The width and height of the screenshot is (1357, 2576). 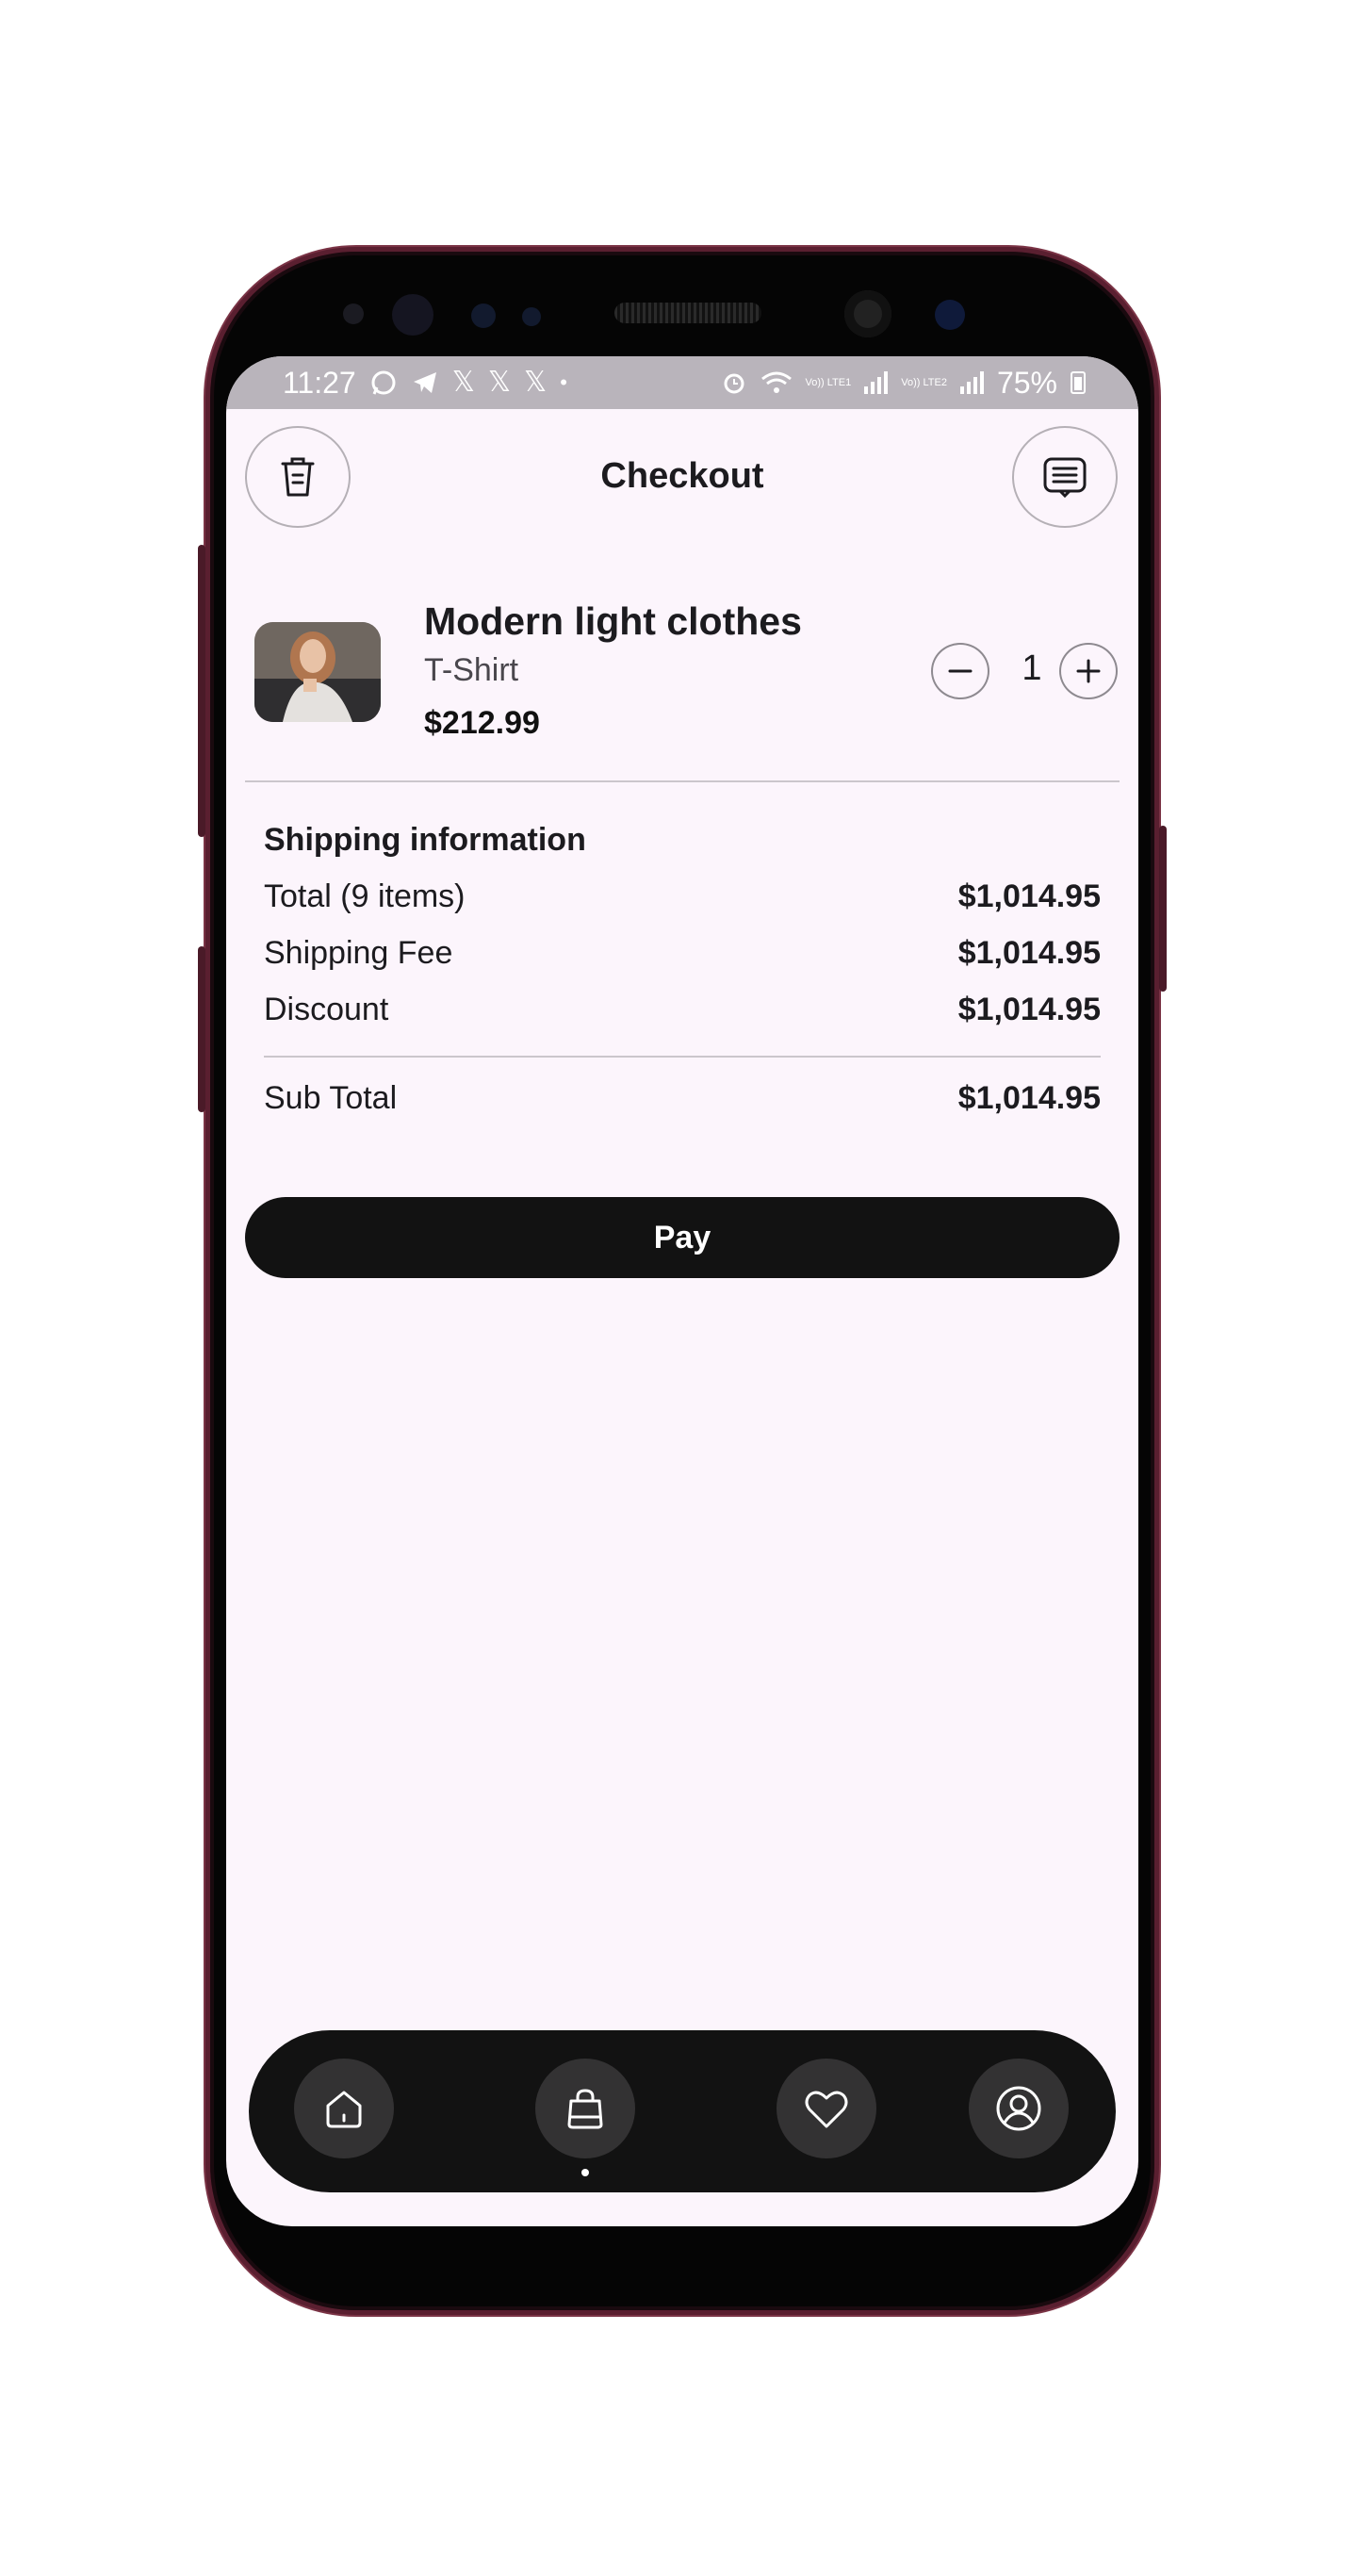 What do you see at coordinates (867, 313) in the screenshot?
I see `front-camera` at bounding box center [867, 313].